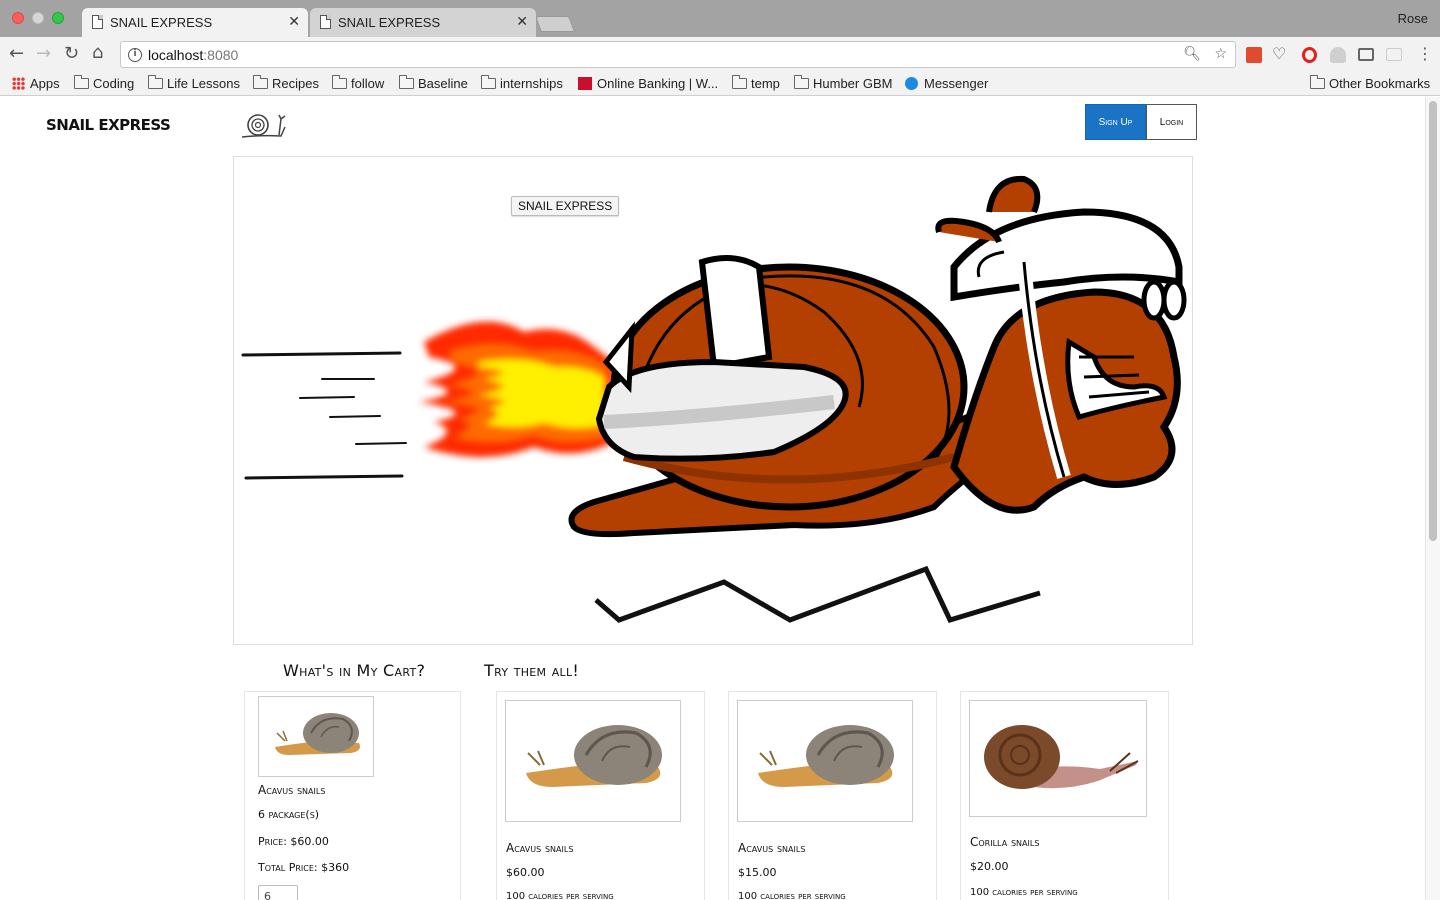  I want to click on product-price: $20.00, so click(989, 866).